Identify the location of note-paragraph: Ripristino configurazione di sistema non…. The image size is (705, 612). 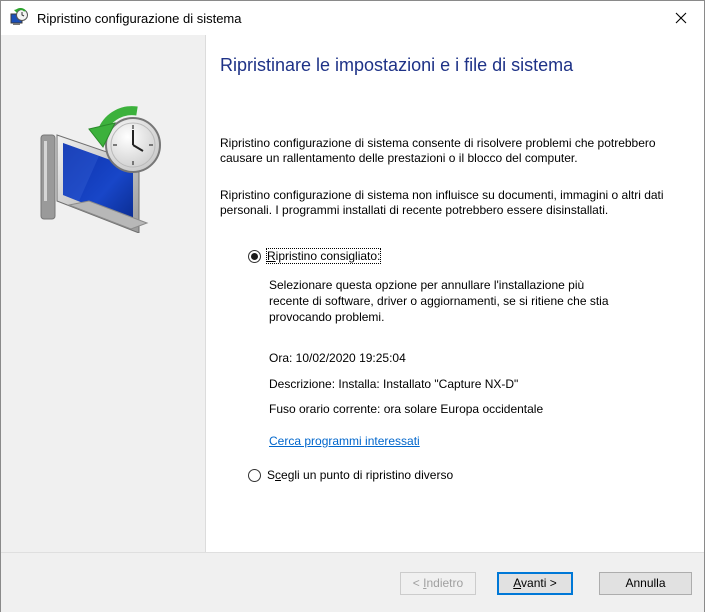
(442, 202).